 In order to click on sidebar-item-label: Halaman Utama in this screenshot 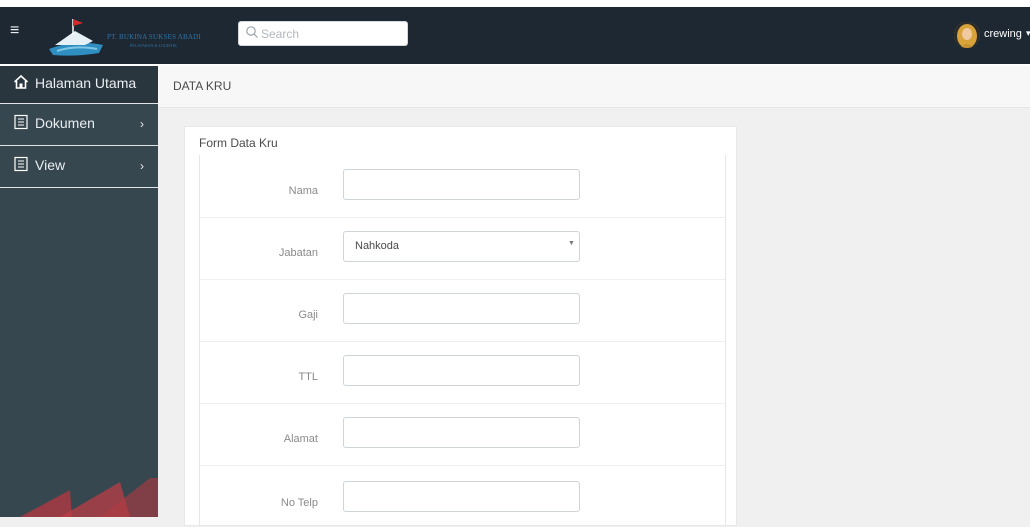, I will do `click(86, 83)`.